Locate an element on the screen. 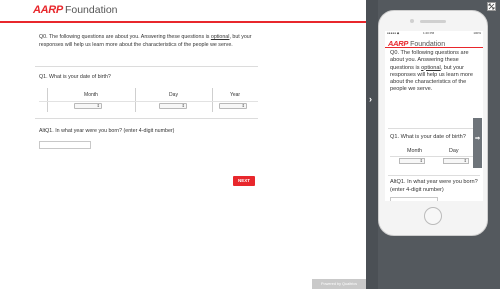 This screenshot has width=500, height=289. month-select: ⇕ is located at coordinates (88, 106).